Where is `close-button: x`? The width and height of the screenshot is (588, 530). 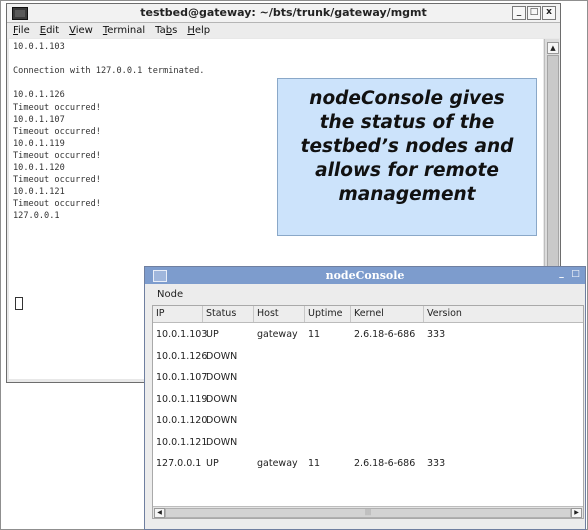 close-button: x is located at coordinates (549, 13).